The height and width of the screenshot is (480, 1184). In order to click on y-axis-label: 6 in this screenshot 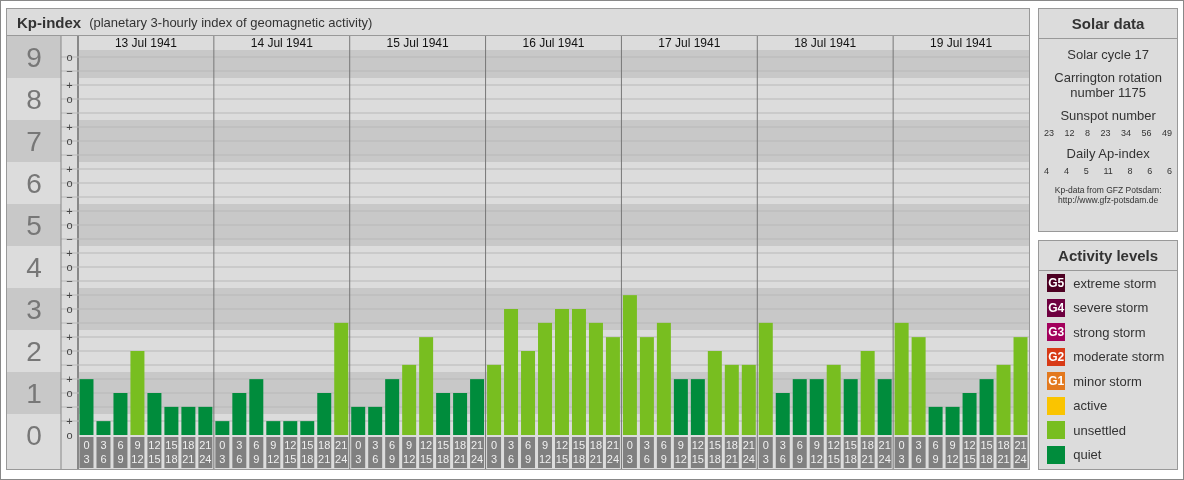, I will do `click(34, 183)`.